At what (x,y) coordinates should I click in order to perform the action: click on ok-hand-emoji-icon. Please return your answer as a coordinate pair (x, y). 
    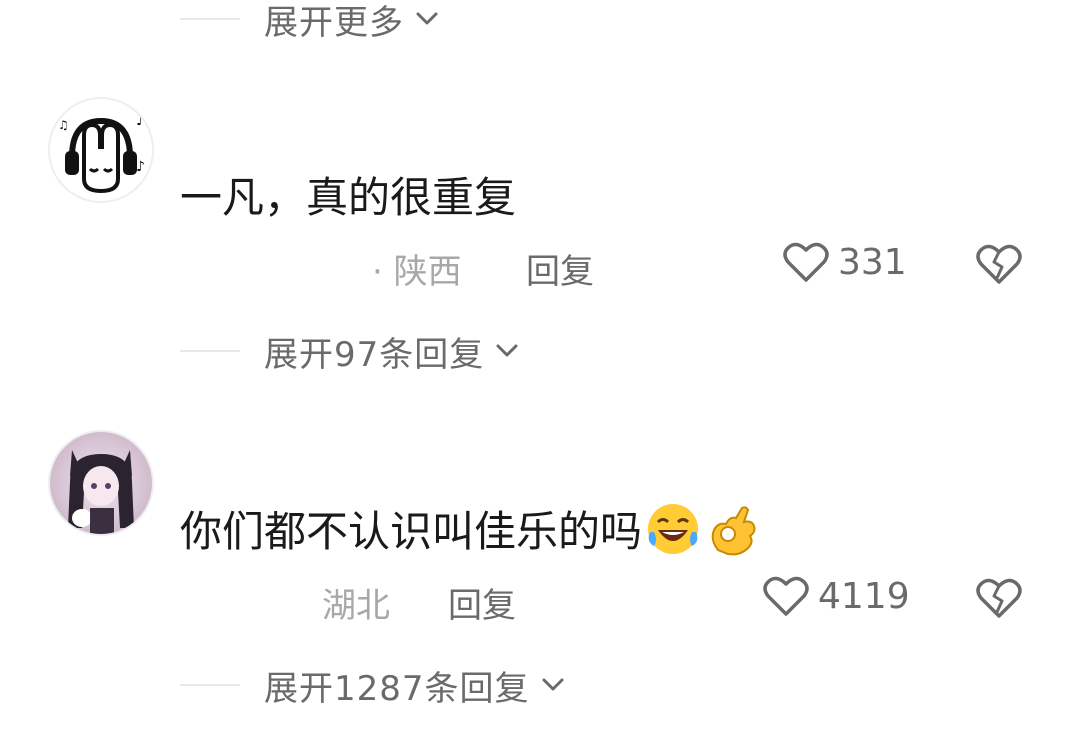
    Looking at the image, I should click on (733, 530).